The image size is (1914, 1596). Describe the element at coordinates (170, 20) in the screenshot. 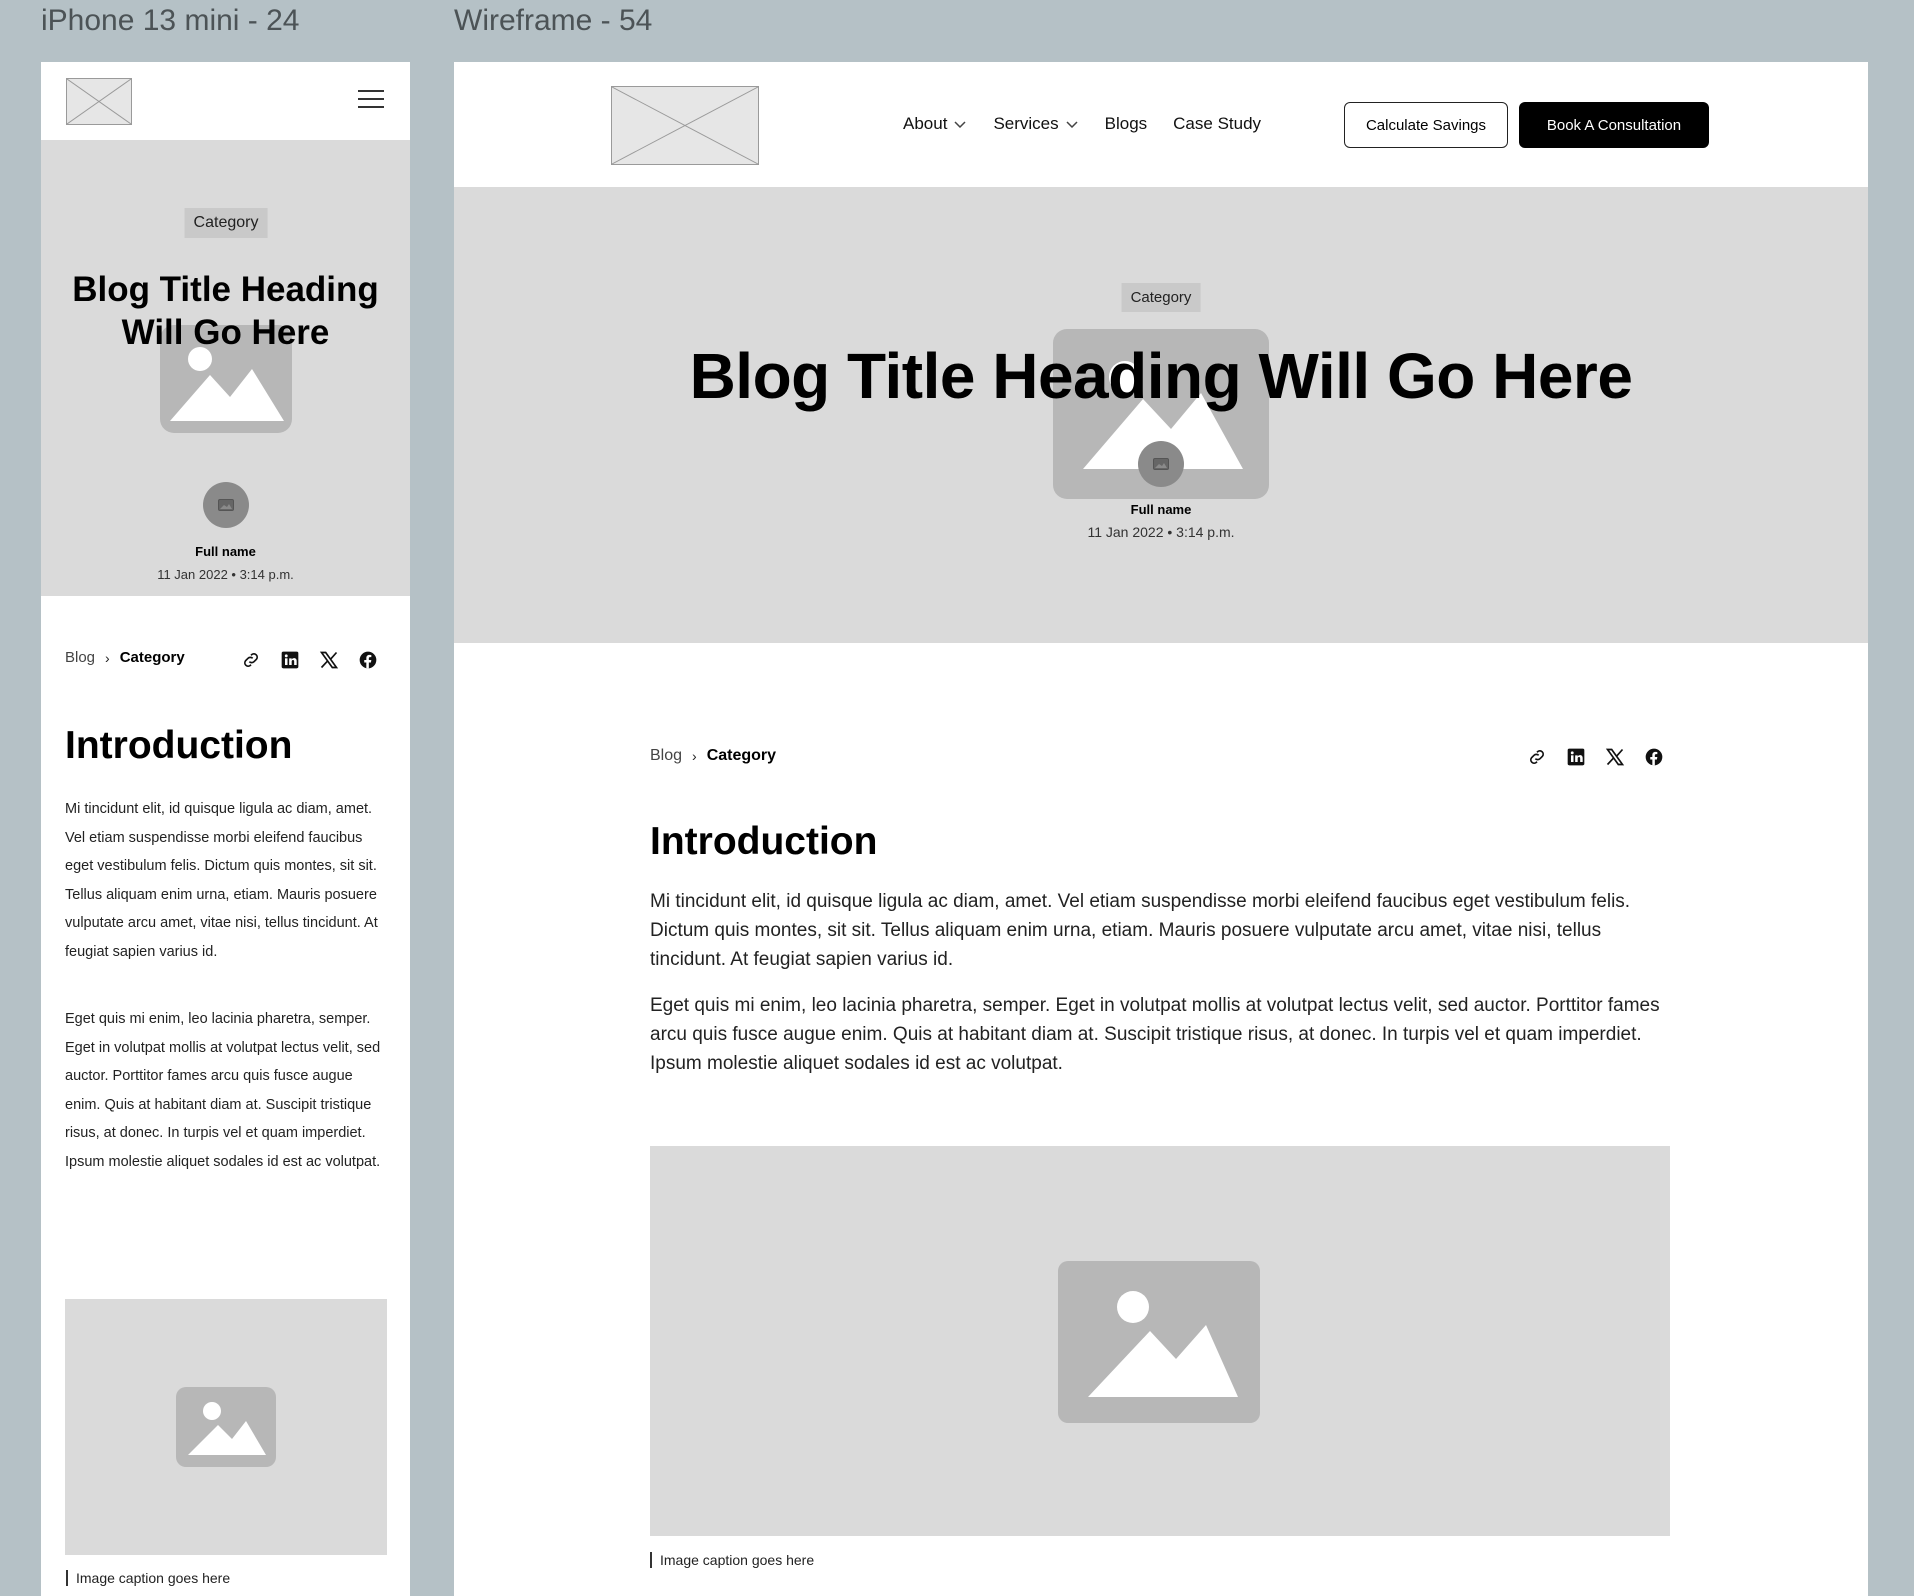

I see `mobile-frame-label: iPhone 13 mini - 24` at that location.